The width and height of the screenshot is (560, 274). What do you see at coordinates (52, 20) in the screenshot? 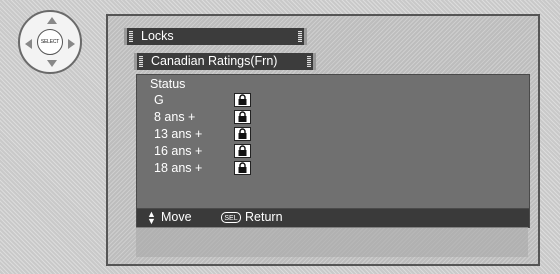
I see `arrow-up-icon` at bounding box center [52, 20].